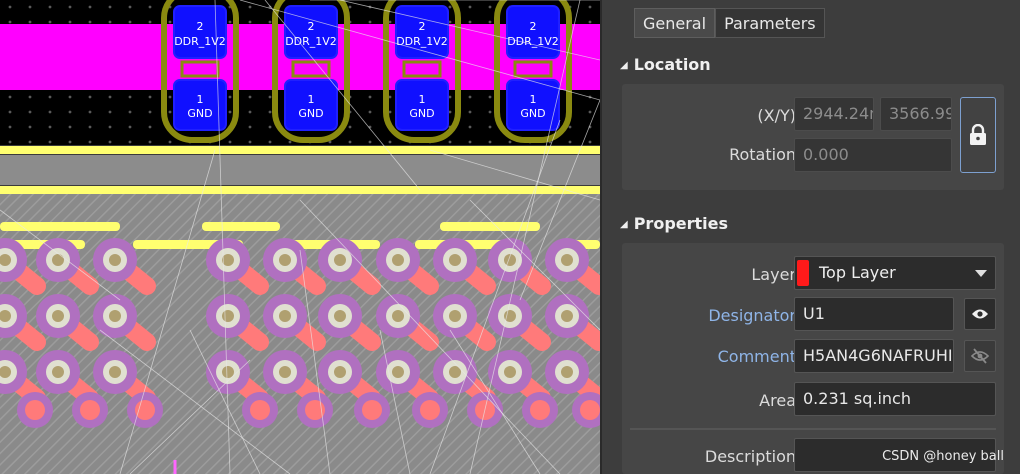 The width and height of the screenshot is (1020, 474). What do you see at coordinates (777, 400) in the screenshot?
I see `area-label: Area` at bounding box center [777, 400].